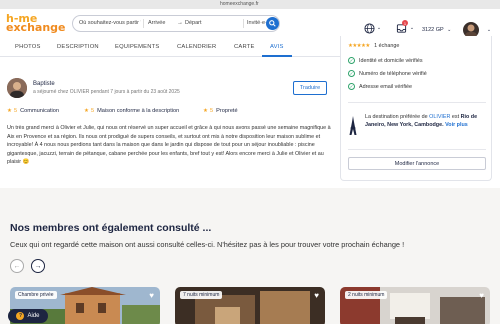 This screenshot has height=324, width=500. Describe the element at coordinates (137, 47) in the screenshot. I see `tab-equipements: EQUIPEMENTS` at that location.